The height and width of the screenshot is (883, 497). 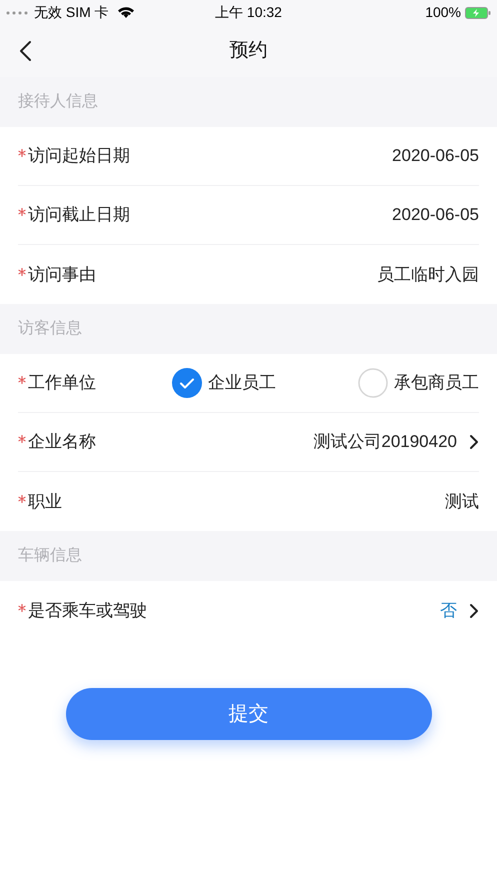 I want to click on field-value: 测试, so click(x=462, y=501).